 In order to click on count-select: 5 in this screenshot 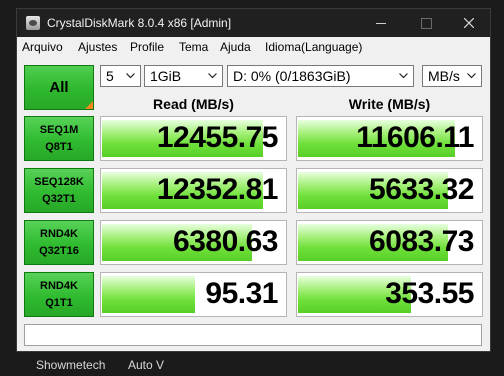, I will do `click(120, 76)`.